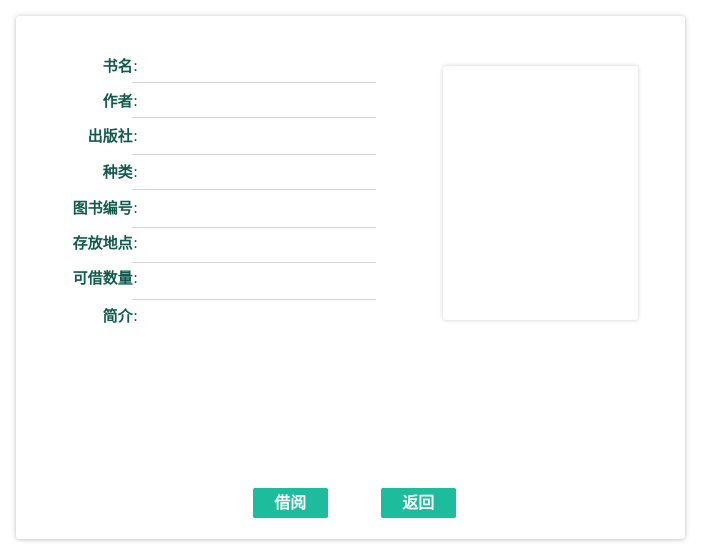  What do you see at coordinates (105, 243) in the screenshot?
I see `field-label-location: 存放地点:` at bounding box center [105, 243].